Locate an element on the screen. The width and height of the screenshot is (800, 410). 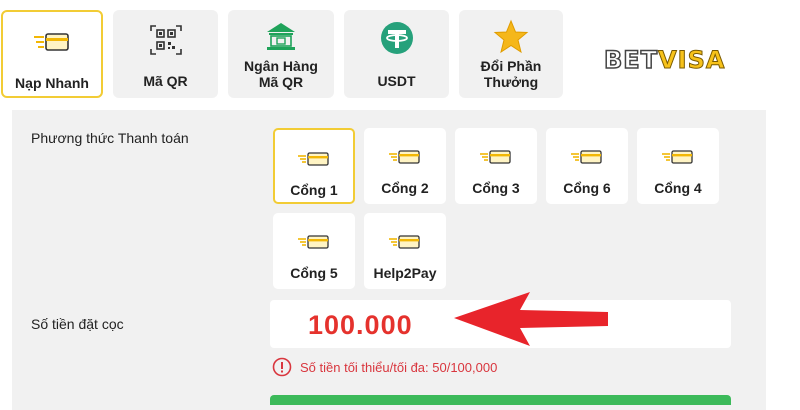
gateway-label: Cổng 1 is located at coordinates (314, 190).